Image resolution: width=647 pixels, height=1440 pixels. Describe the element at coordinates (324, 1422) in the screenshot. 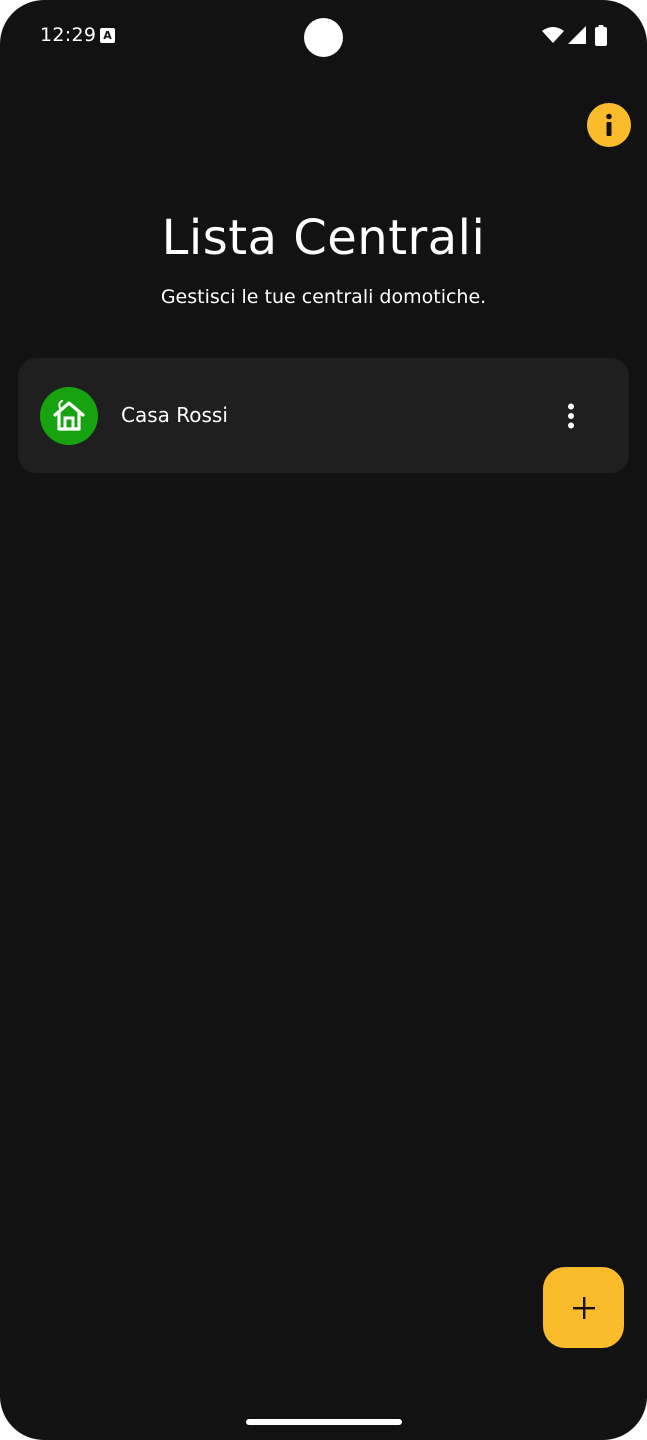

I see `gesture-bar` at that location.